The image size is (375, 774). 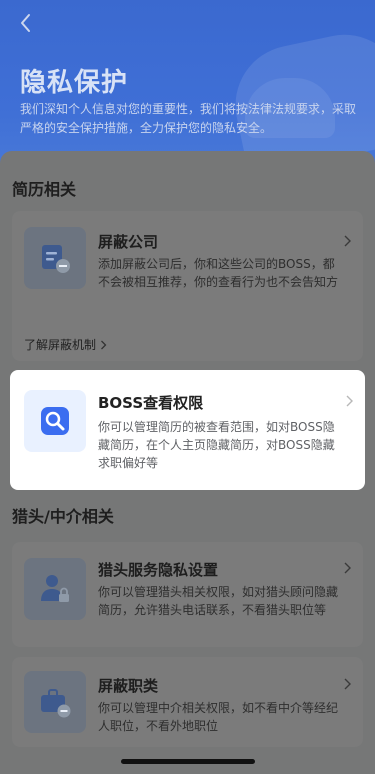 I want to click on learn-block-mechanism-link: 了解屏蔽机制, so click(x=65, y=344).